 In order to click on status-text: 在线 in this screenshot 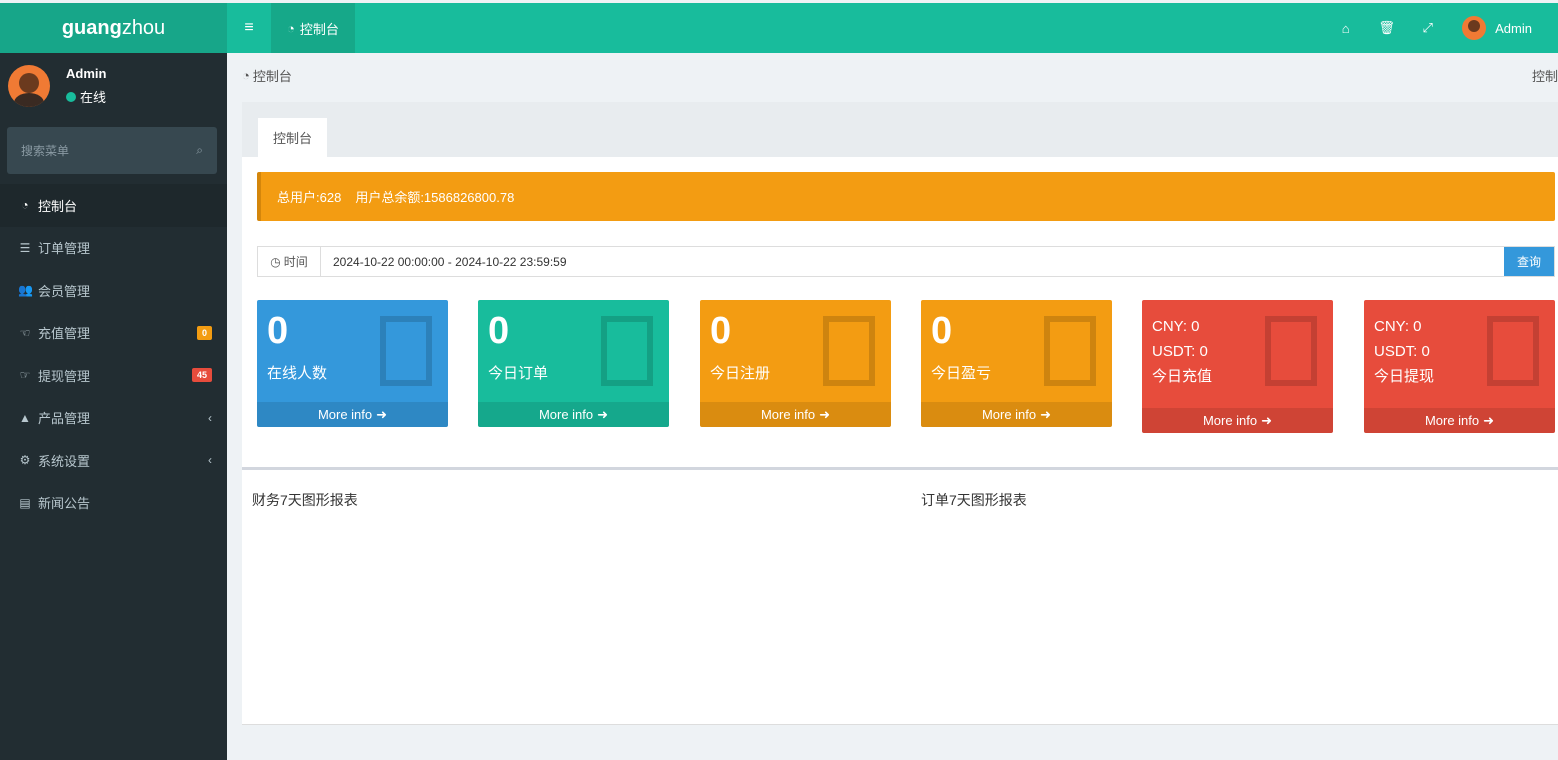, I will do `click(93, 97)`.